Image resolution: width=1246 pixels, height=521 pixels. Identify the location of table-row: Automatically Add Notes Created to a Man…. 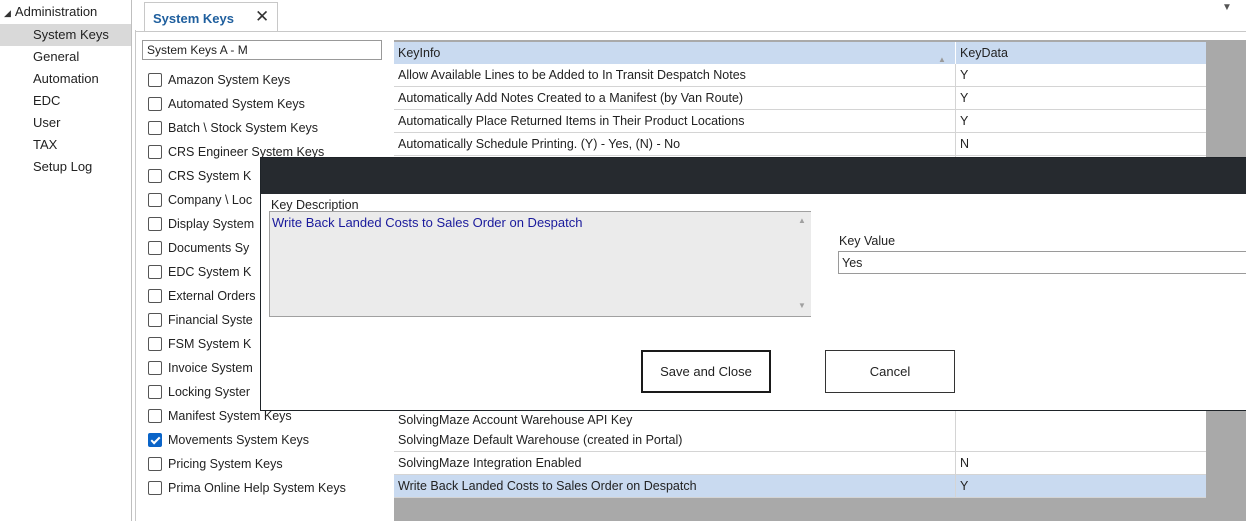
(800, 98).